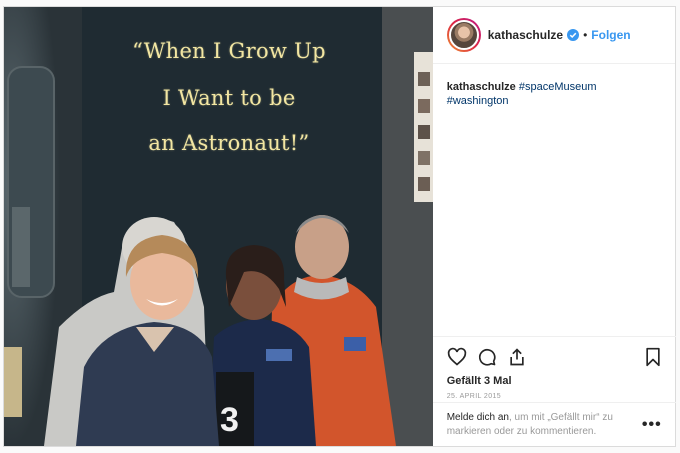 The width and height of the screenshot is (680, 453). What do you see at coordinates (554, 381) in the screenshot?
I see `likes-count: Gefällt 3 Mal` at bounding box center [554, 381].